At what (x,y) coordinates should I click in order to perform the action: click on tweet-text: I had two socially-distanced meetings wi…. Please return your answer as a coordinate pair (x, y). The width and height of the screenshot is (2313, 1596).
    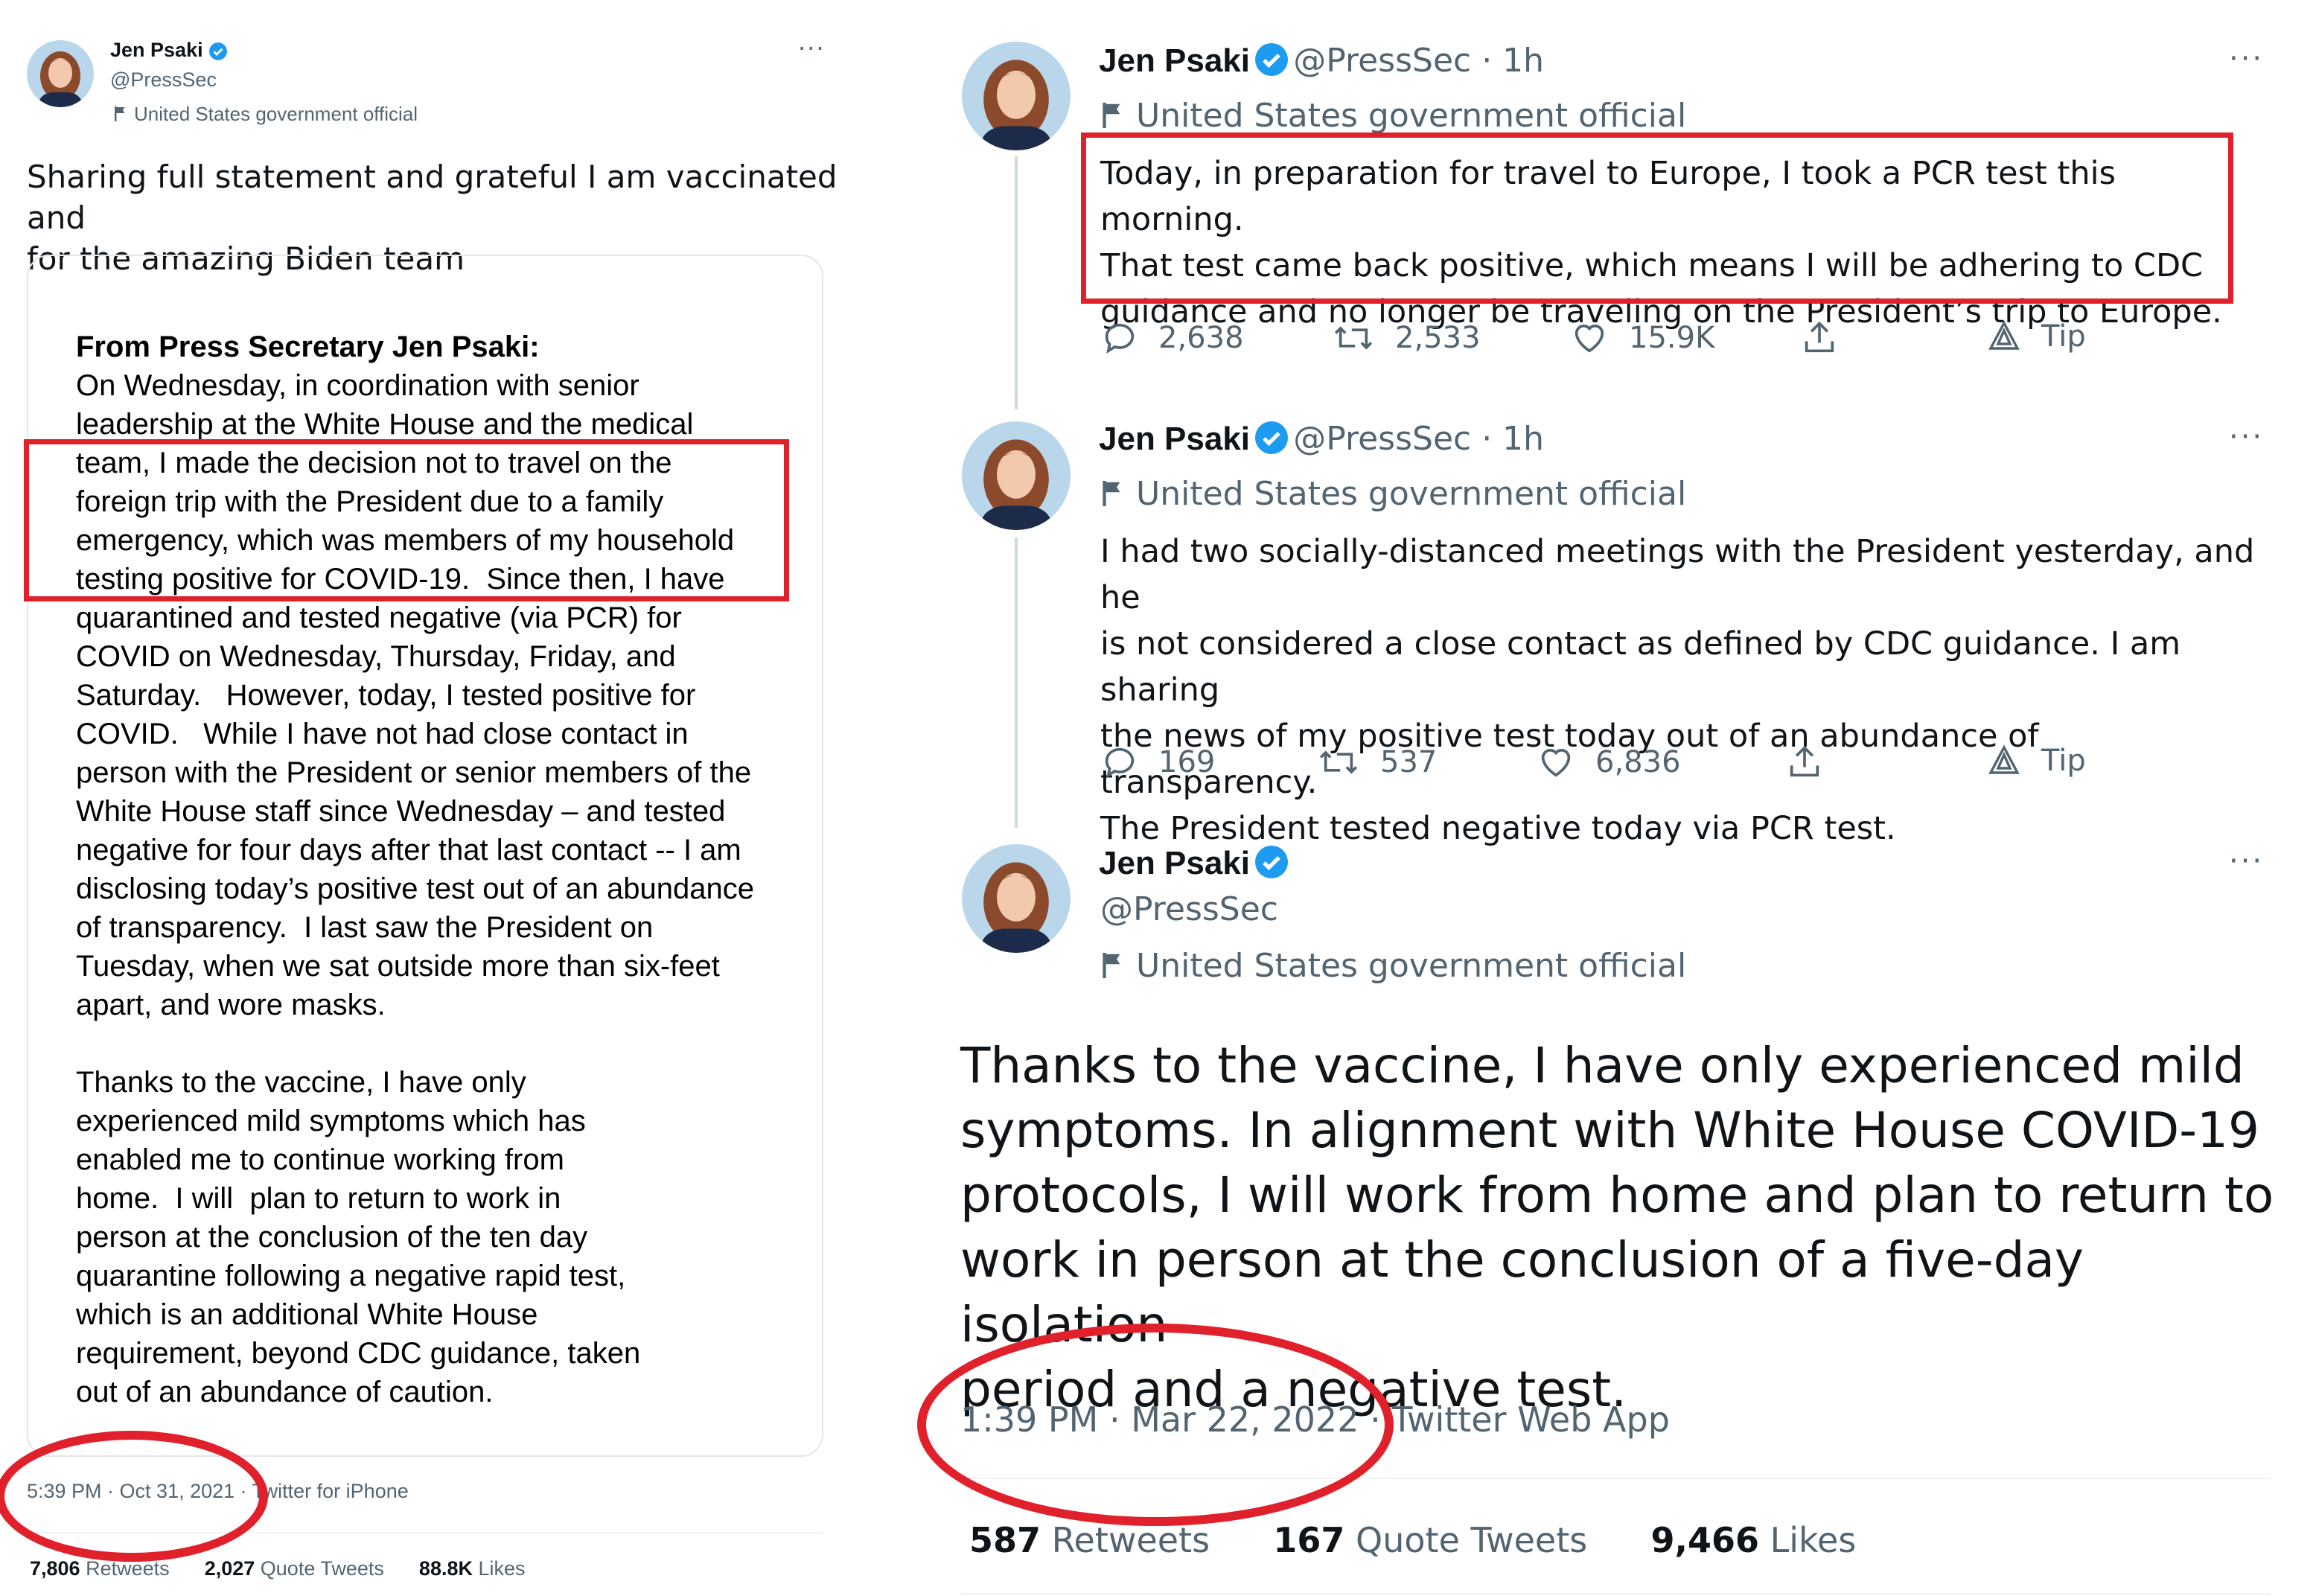
    Looking at the image, I should click on (1677, 690).